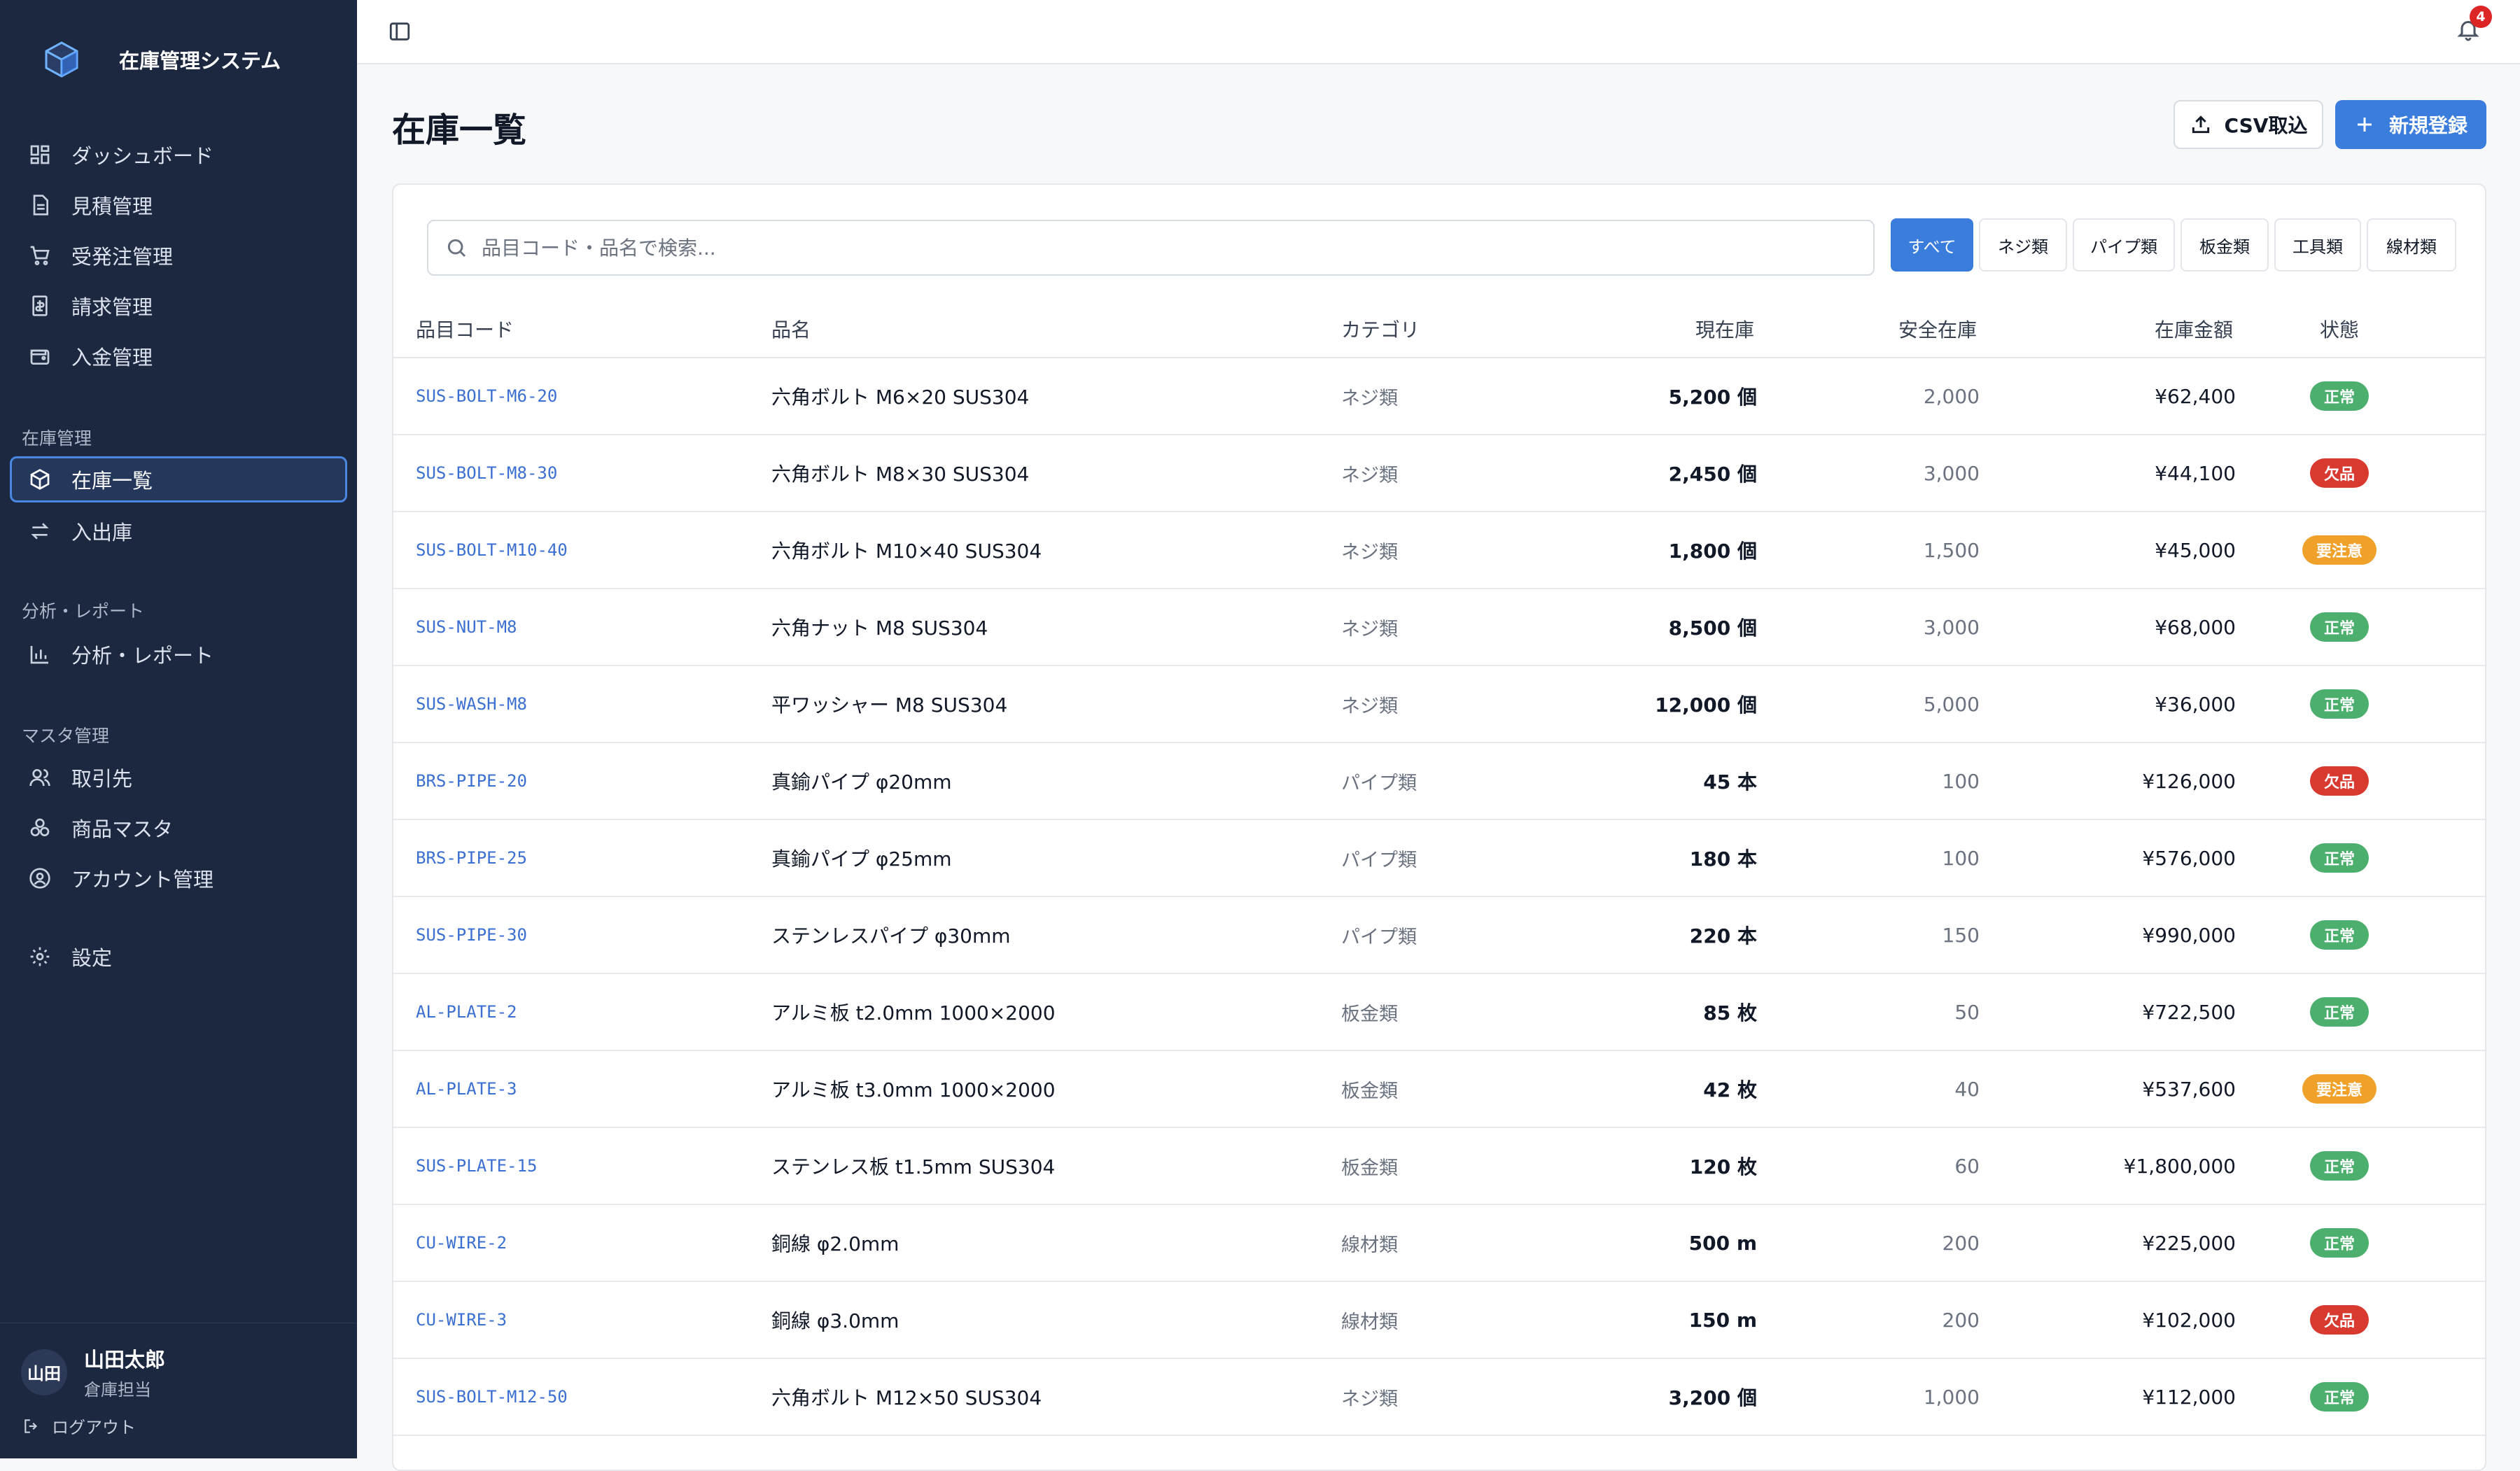  Describe the element at coordinates (178, 778) in the screenshot. I see `nav-item-partners: 取引先` at that location.